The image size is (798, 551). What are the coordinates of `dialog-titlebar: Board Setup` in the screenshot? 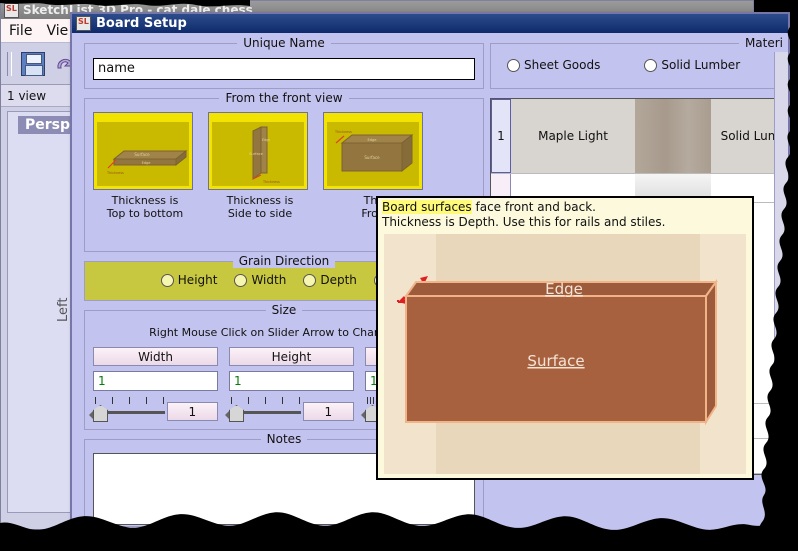 It's located at (430, 23).